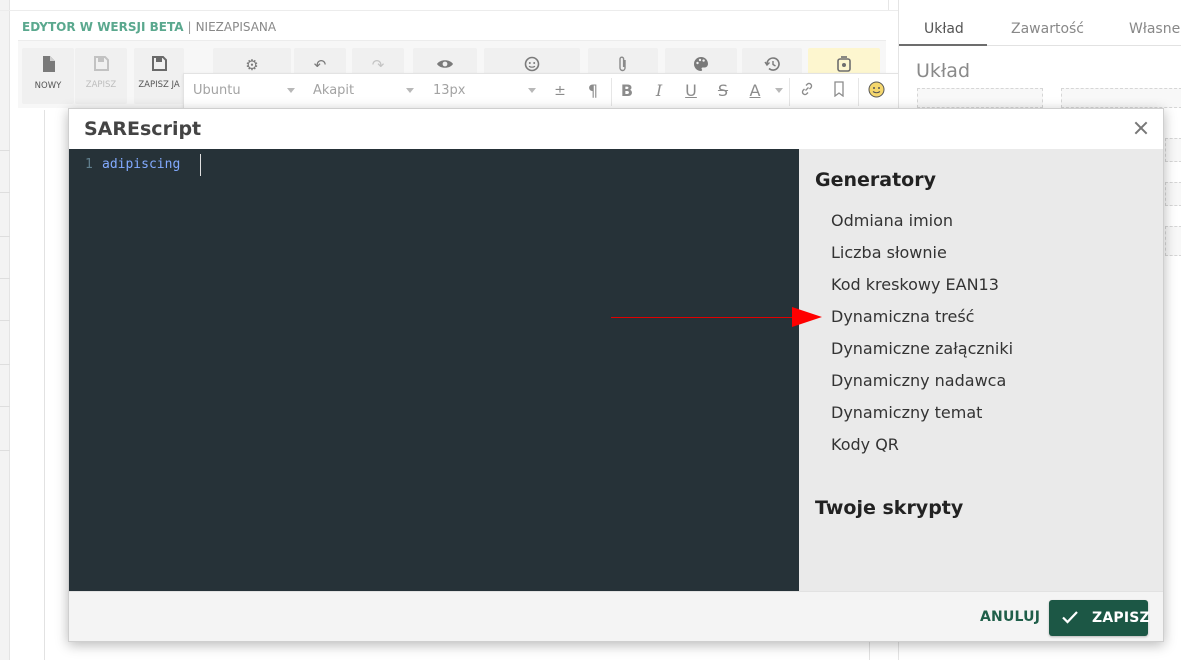 The width and height of the screenshot is (1181, 660). Describe the element at coordinates (143, 129) in the screenshot. I see `modal-title: SAREscript` at that location.